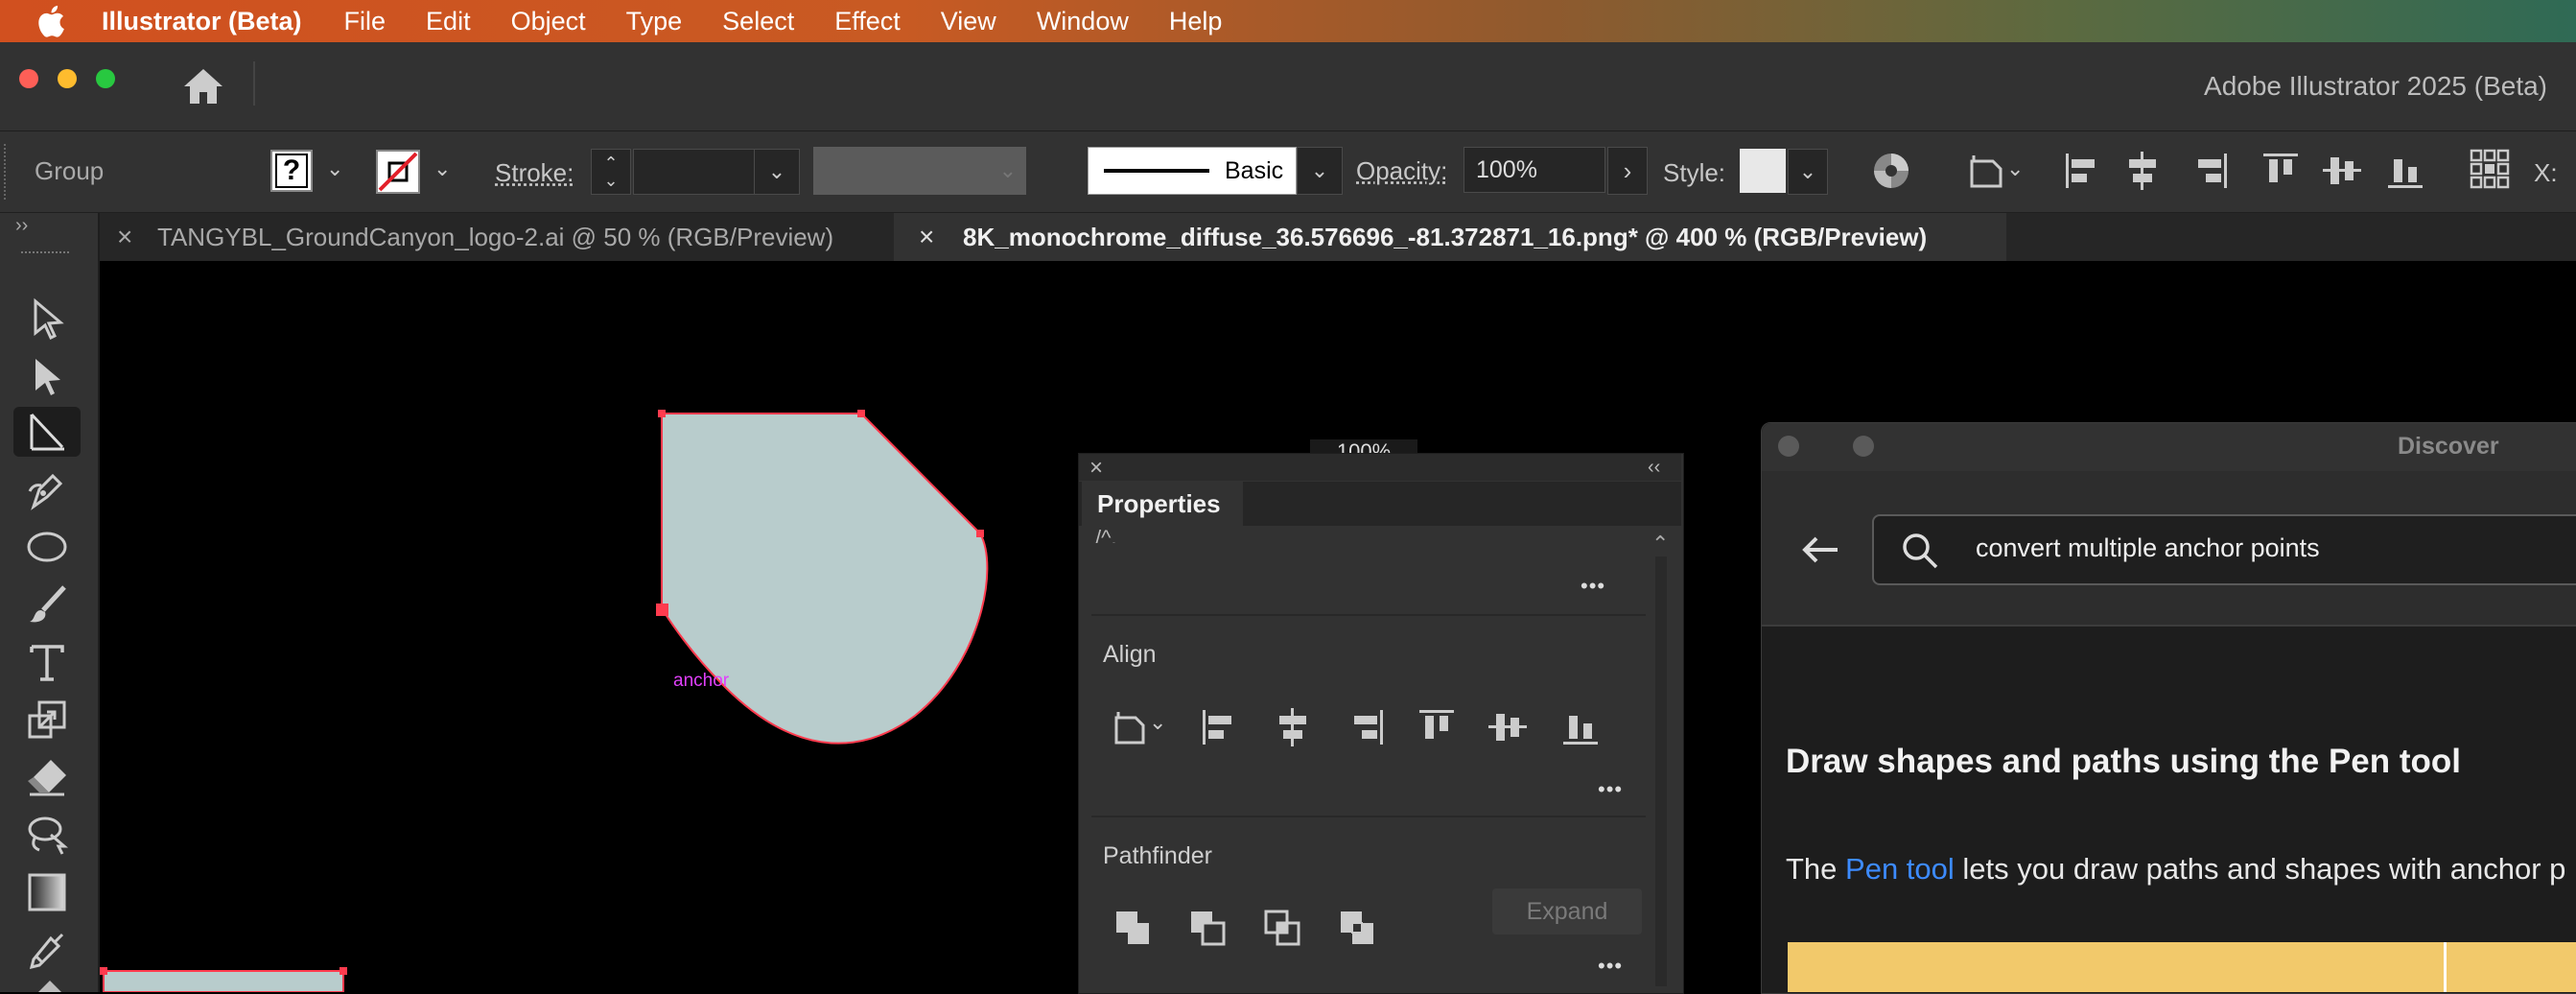 The height and width of the screenshot is (994, 2576). Describe the element at coordinates (1283, 931) in the screenshot. I see `pathfinder-intersect-icon` at that location.